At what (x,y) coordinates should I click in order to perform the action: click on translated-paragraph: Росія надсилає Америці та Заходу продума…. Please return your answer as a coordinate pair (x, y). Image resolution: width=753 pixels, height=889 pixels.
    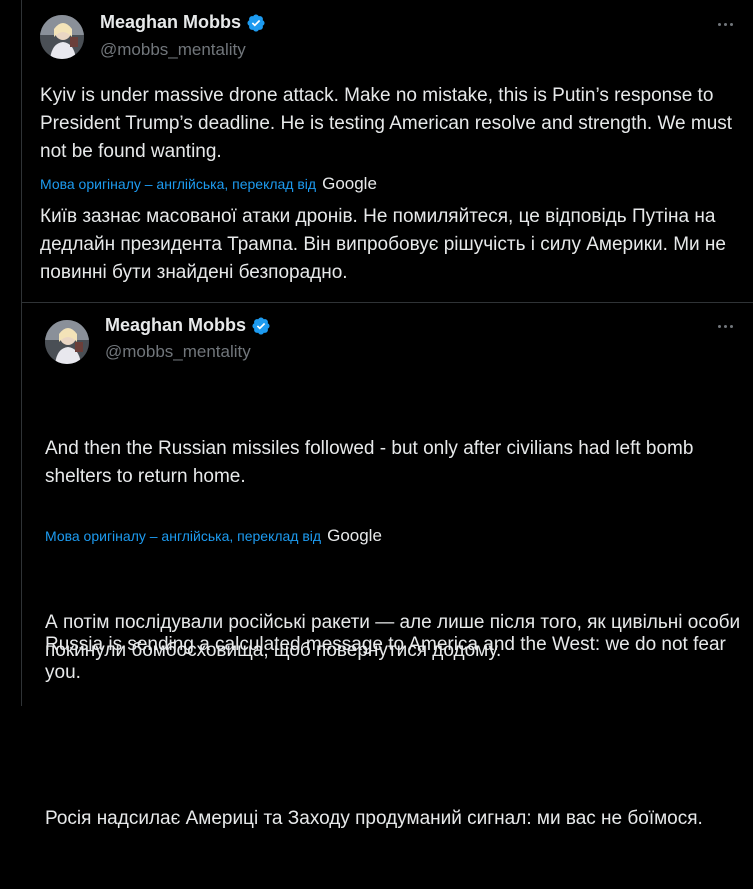
    Looking at the image, I should click on (374, 818).